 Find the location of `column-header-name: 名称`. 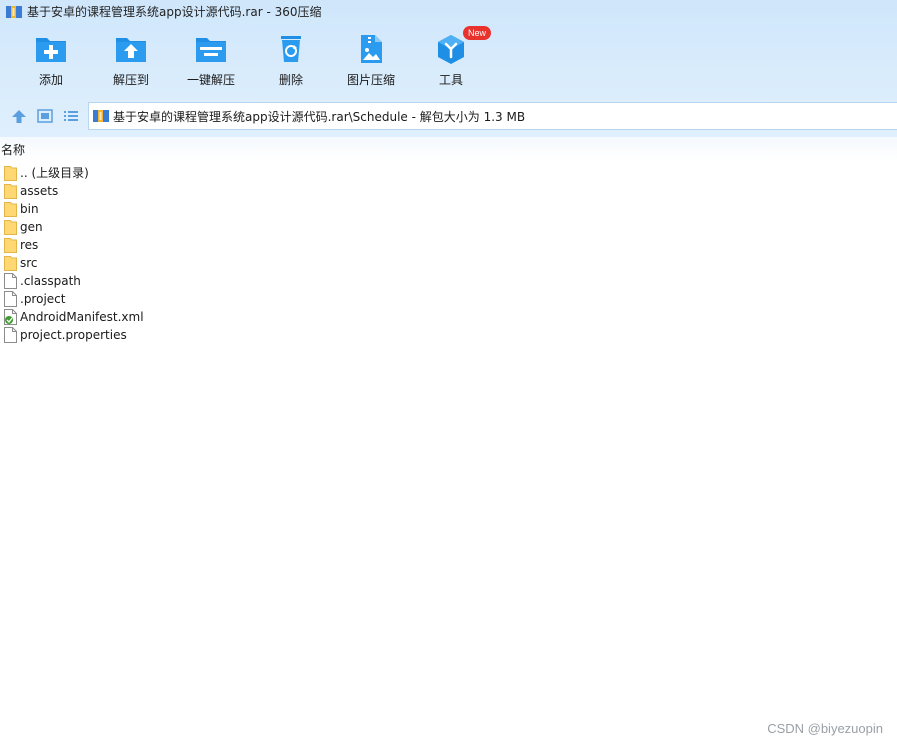

column-header-name: 名称 is located at coordinates (13, 150).